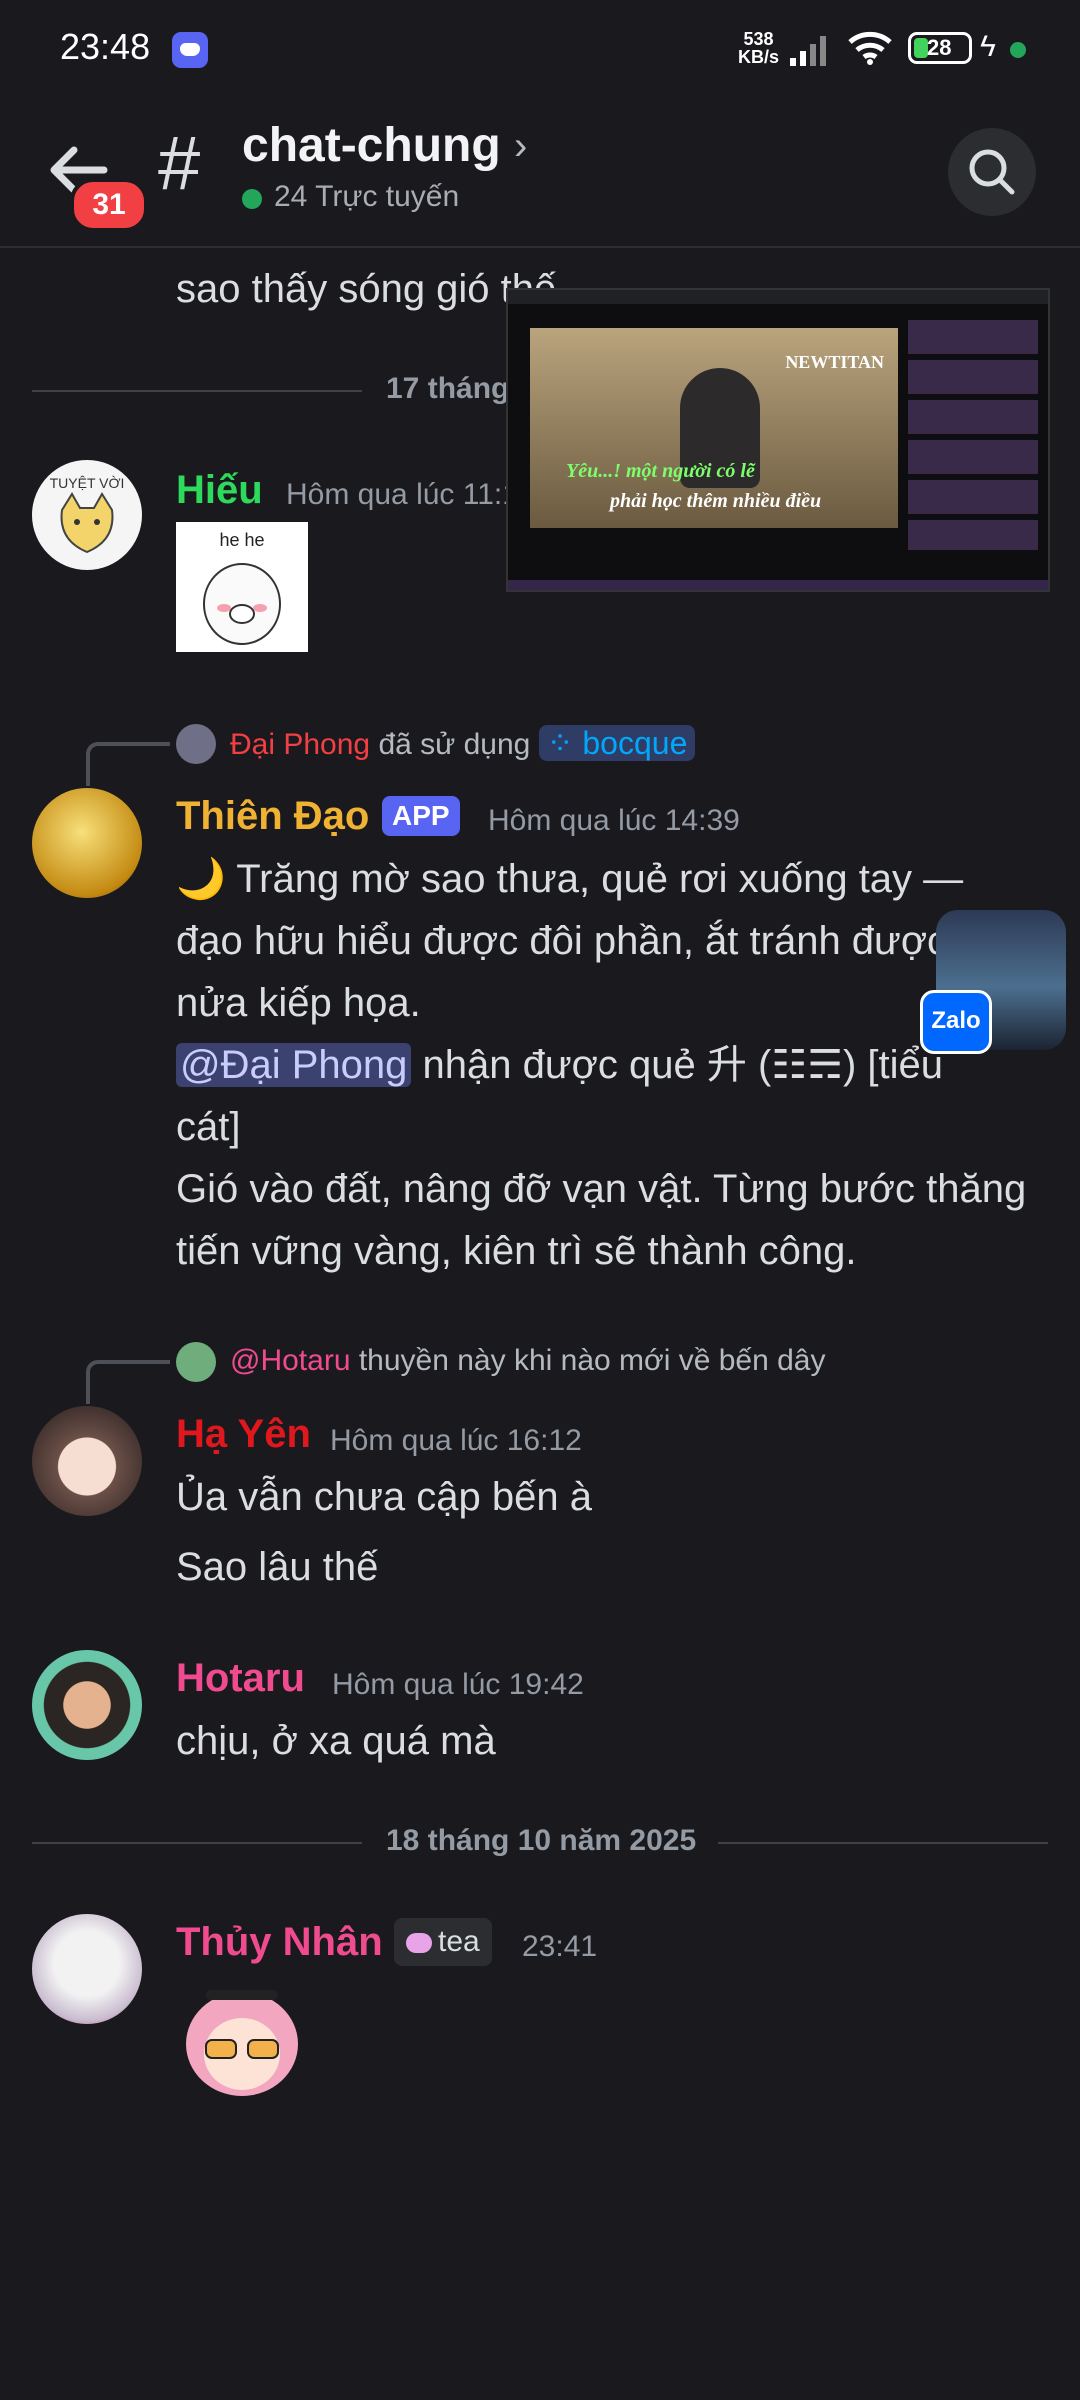 This screenshot has width=1080, height=2400. Describe the element at coordinates (448, 388) in the screenshot. I see `date-divider: 17 tháng` at that location.